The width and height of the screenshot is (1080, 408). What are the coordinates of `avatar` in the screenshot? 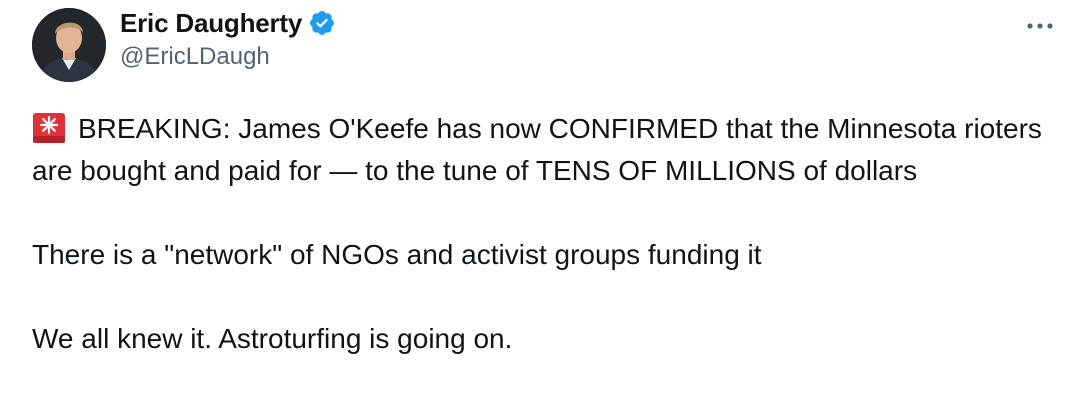 It's located at (69, 45).